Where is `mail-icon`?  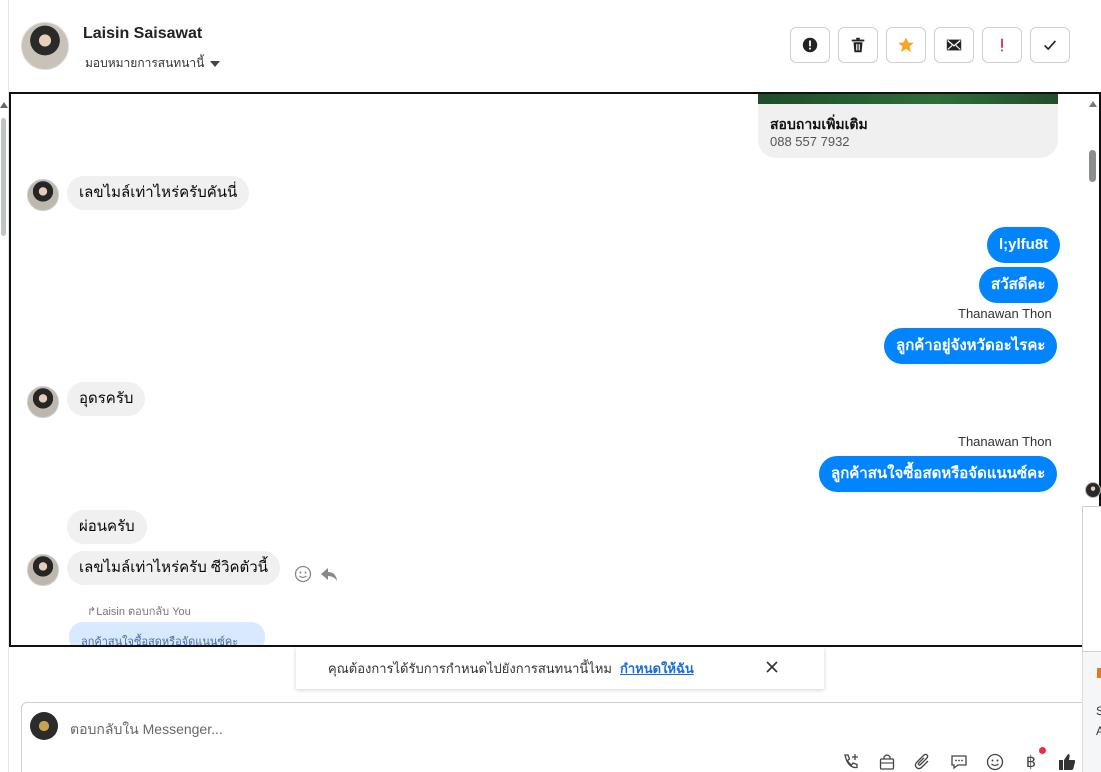 mail-icon is located at coordinates (954, 45).